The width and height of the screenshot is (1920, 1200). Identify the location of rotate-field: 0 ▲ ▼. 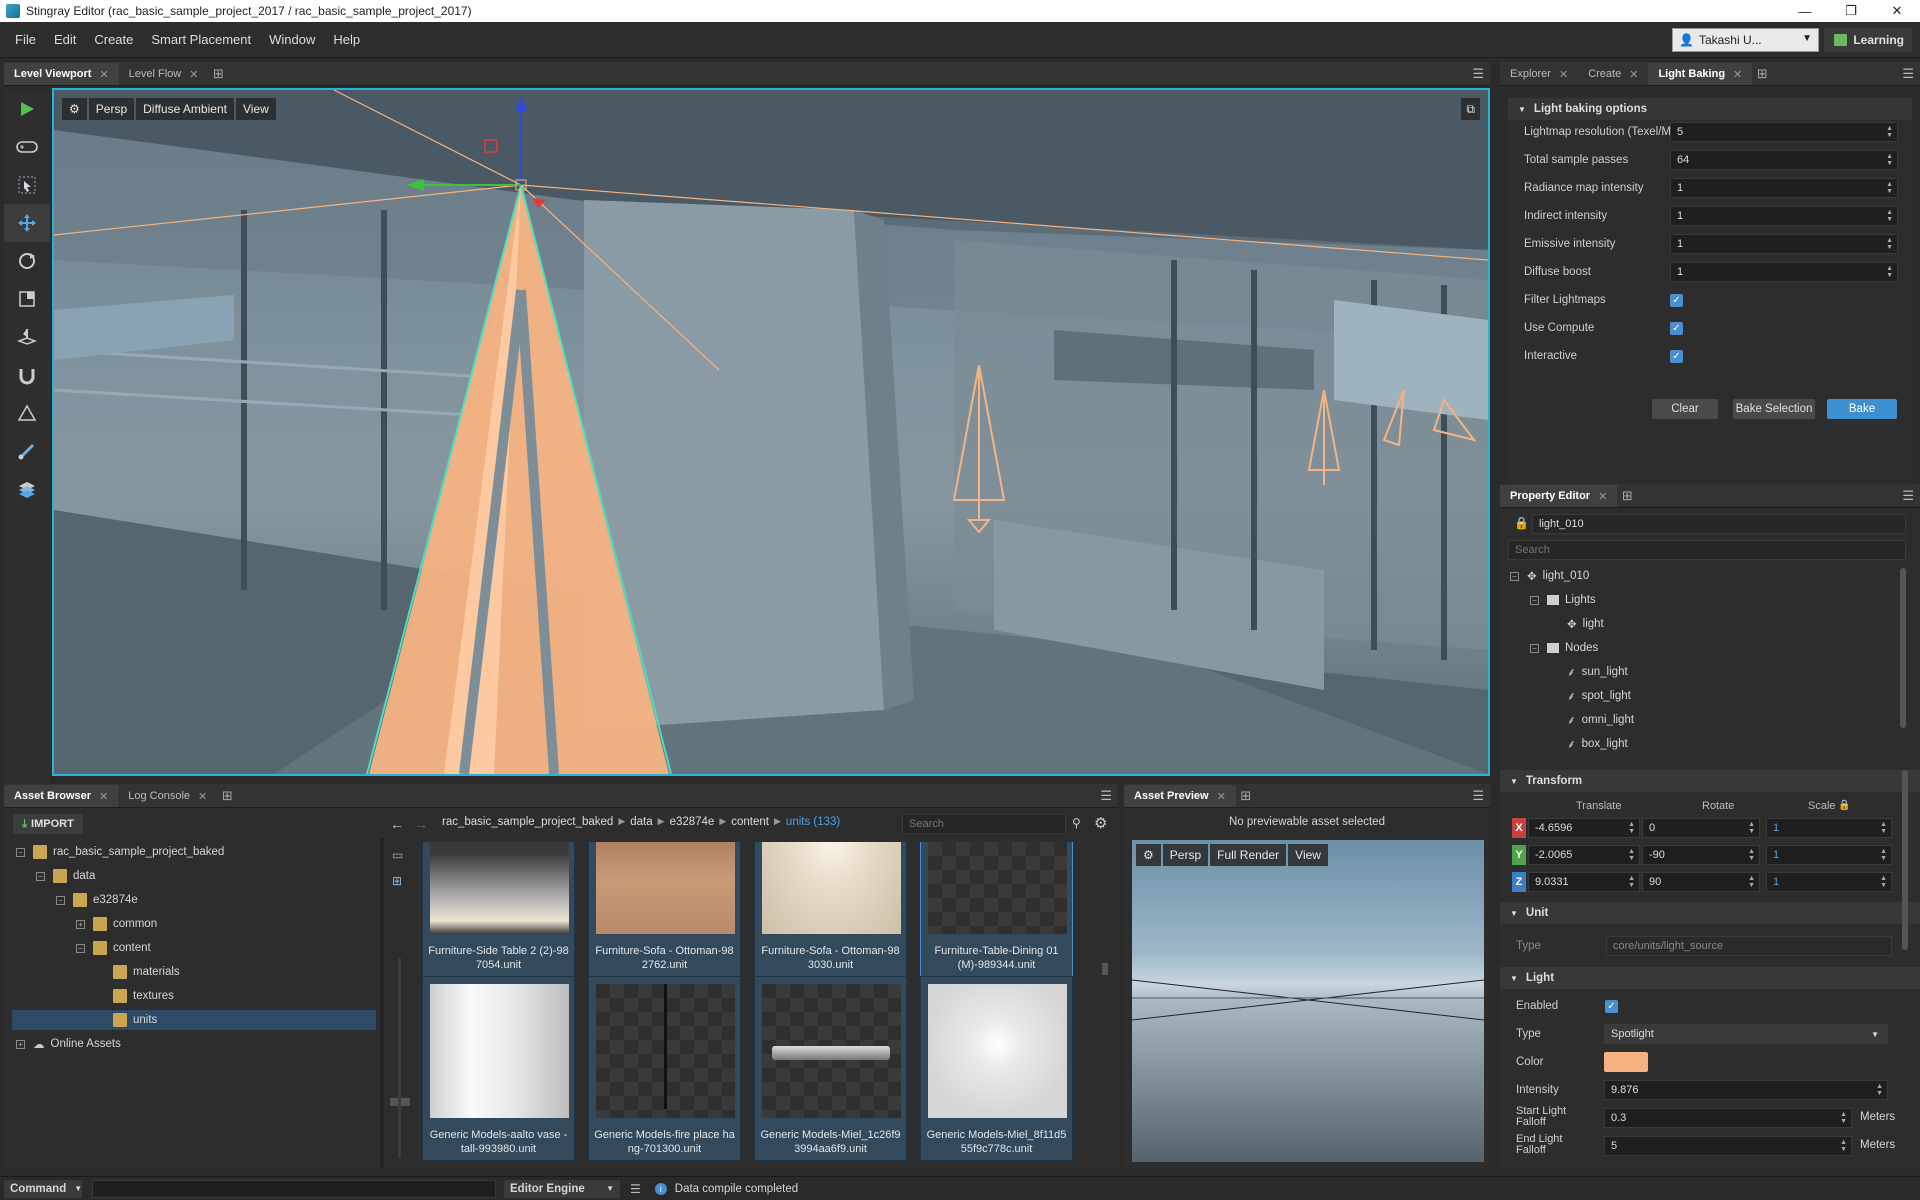
(1701, 828).